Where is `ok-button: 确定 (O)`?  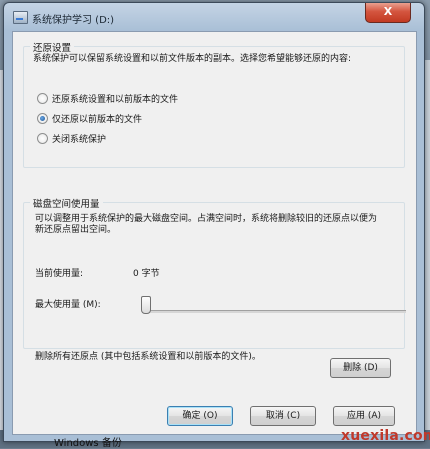
ok-button: 确定 (O) is located at coordinates (200, 416).